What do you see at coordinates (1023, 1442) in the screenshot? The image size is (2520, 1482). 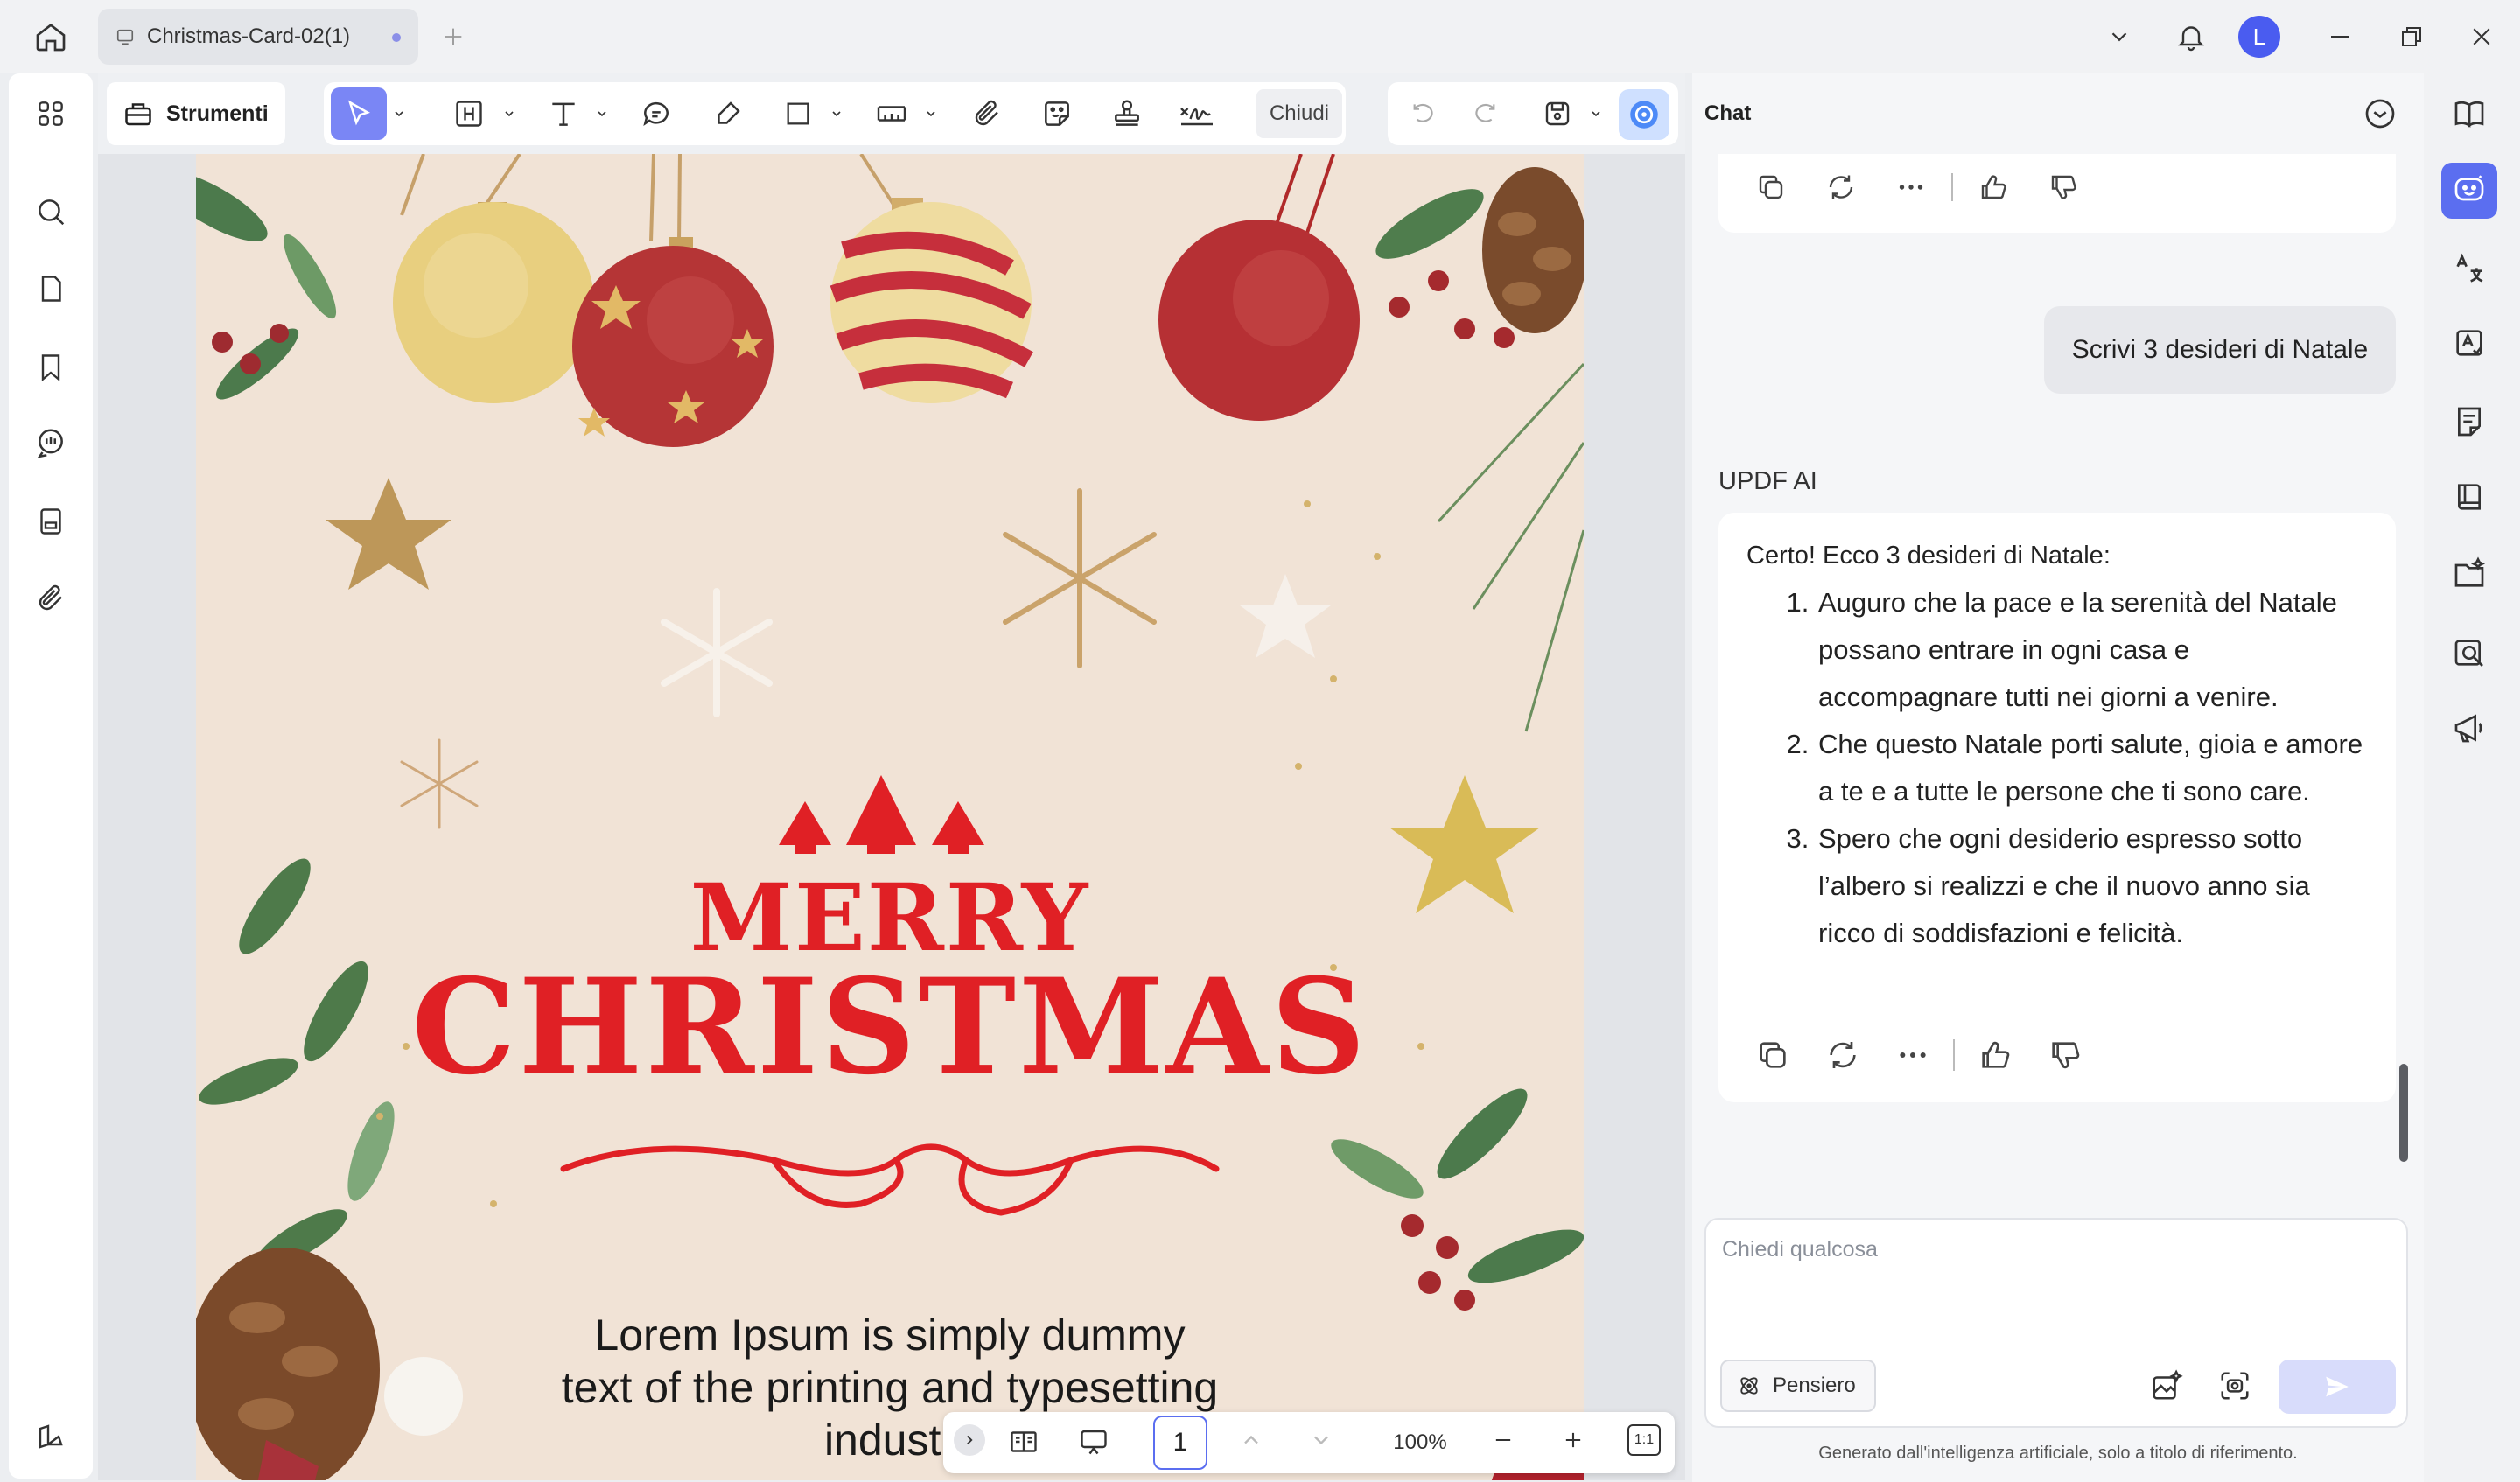 I see `reading-mode-icon` at bounding box center [1023, 1442].